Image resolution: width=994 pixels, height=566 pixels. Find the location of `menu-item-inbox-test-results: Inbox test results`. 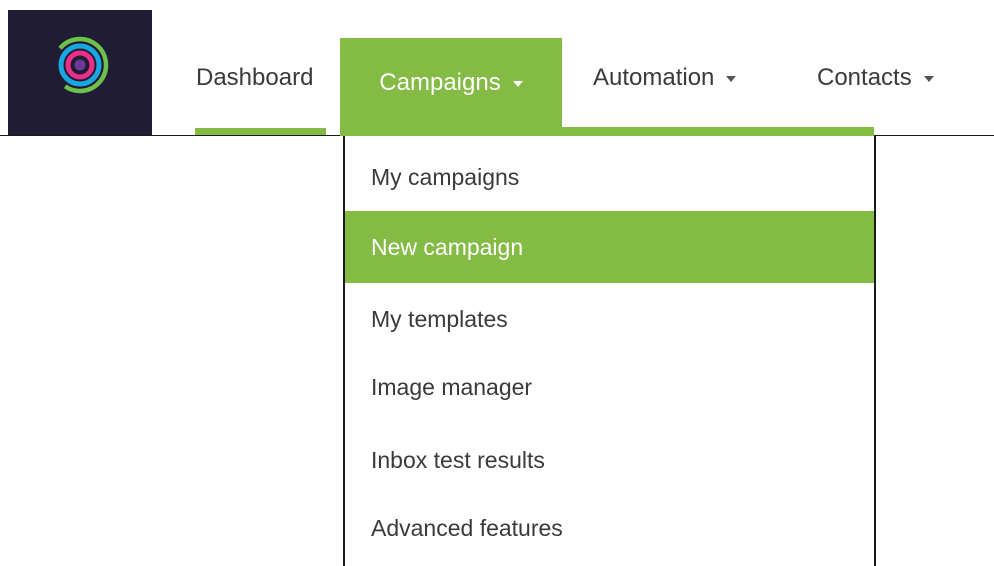

menu-item-inbox-test-results: Inbox test results is located at coordinates (609, 460).